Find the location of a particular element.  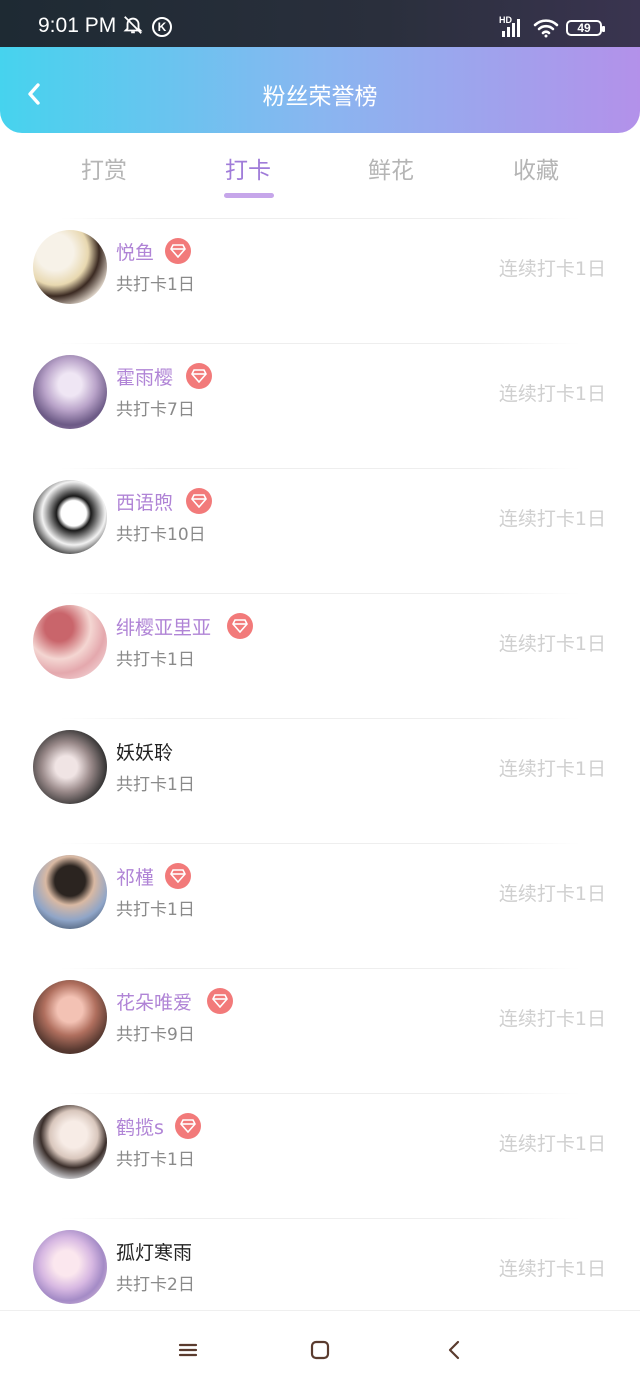

total-checkin: 共打卡10日 is located at coordinates (161, 535).